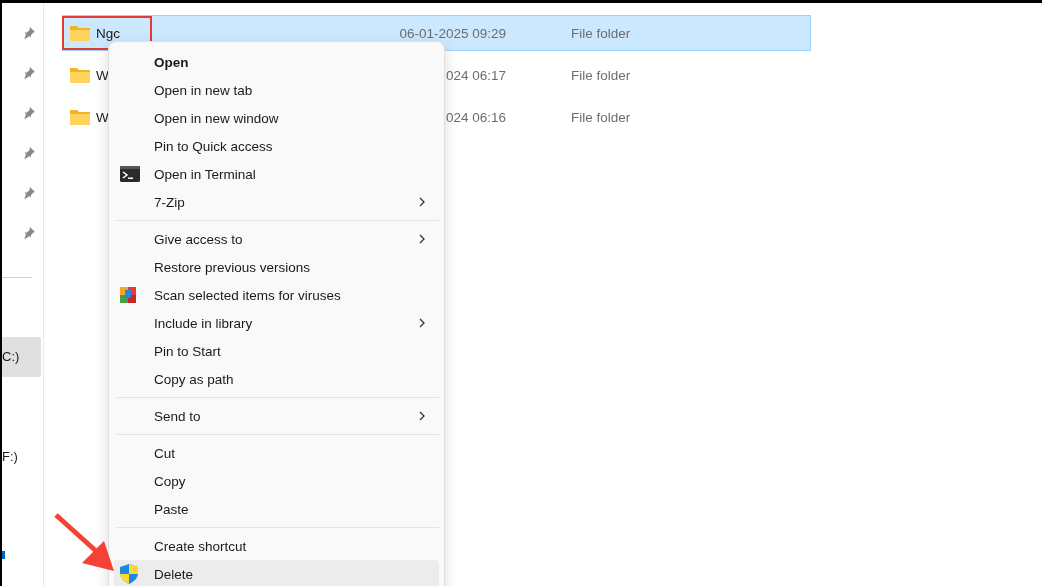 This screenshot has width=1042, height=586. I want to click on menu-item: Open in new window, so click(276, 118).